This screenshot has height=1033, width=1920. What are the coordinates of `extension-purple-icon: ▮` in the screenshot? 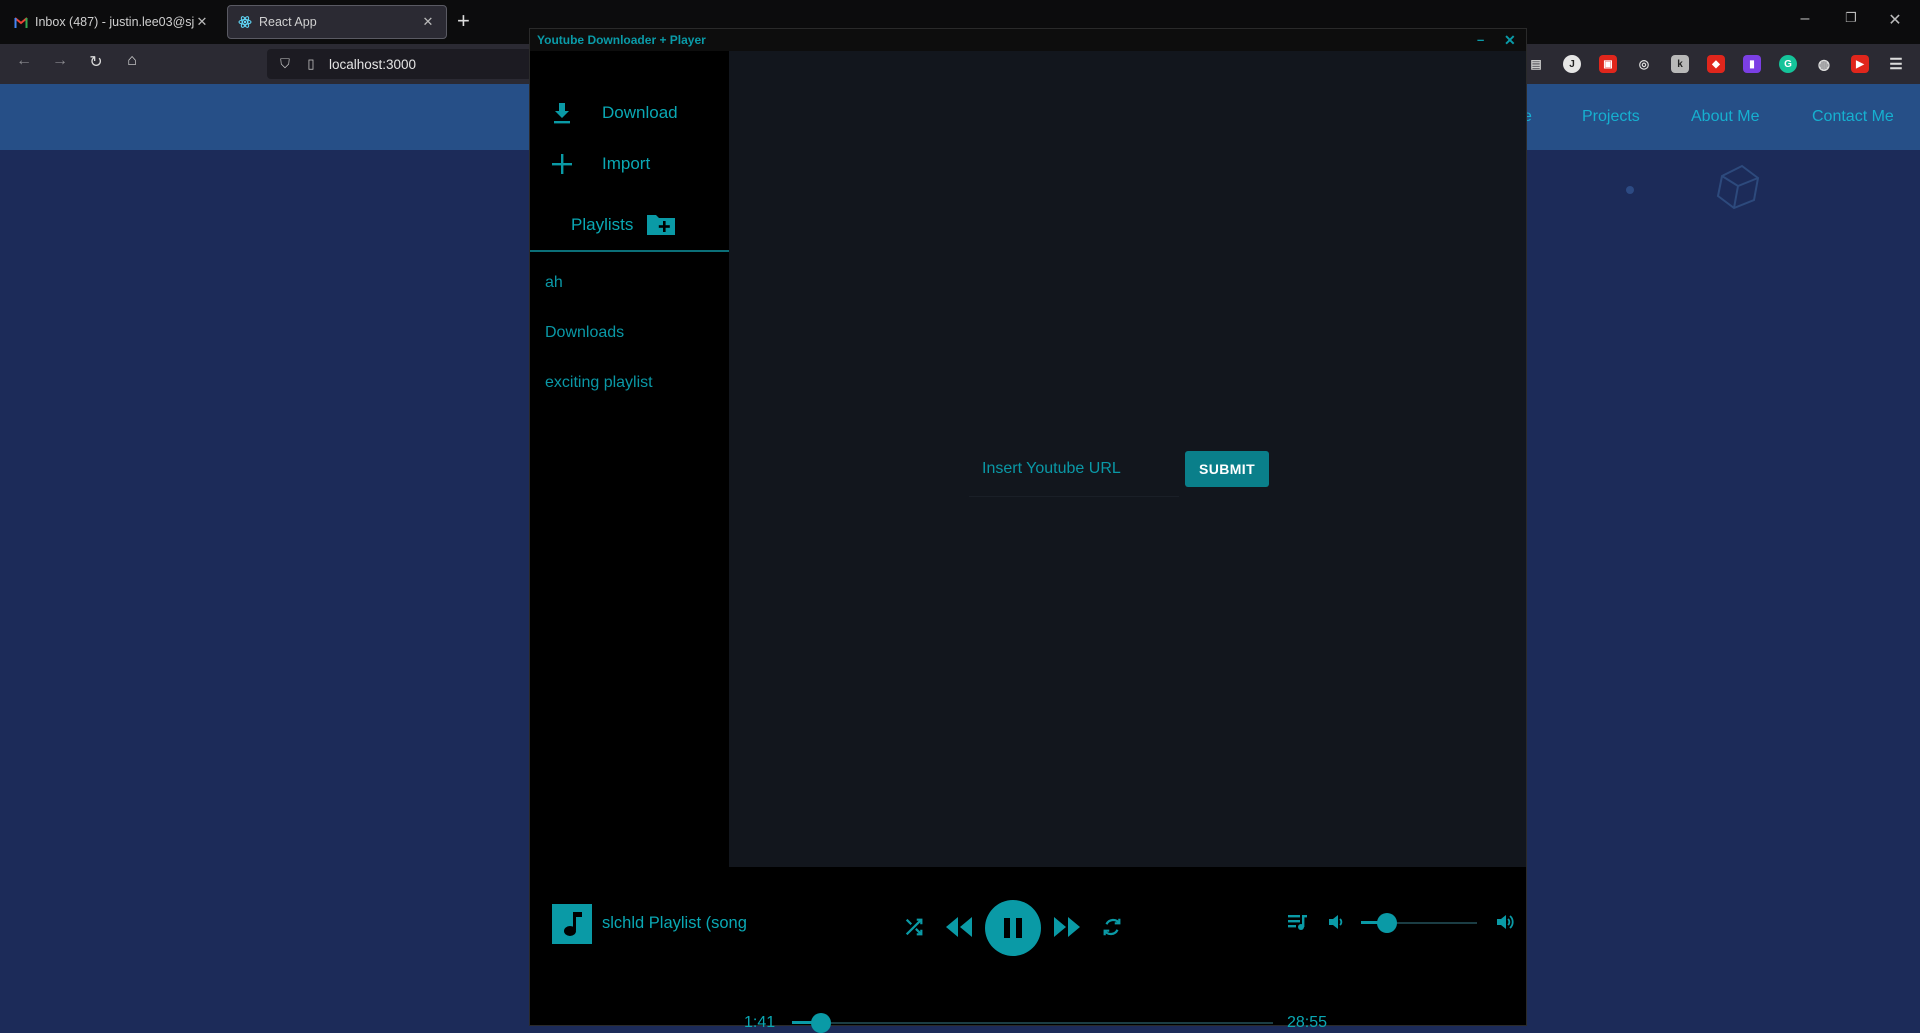 It's located at (1752, 64).